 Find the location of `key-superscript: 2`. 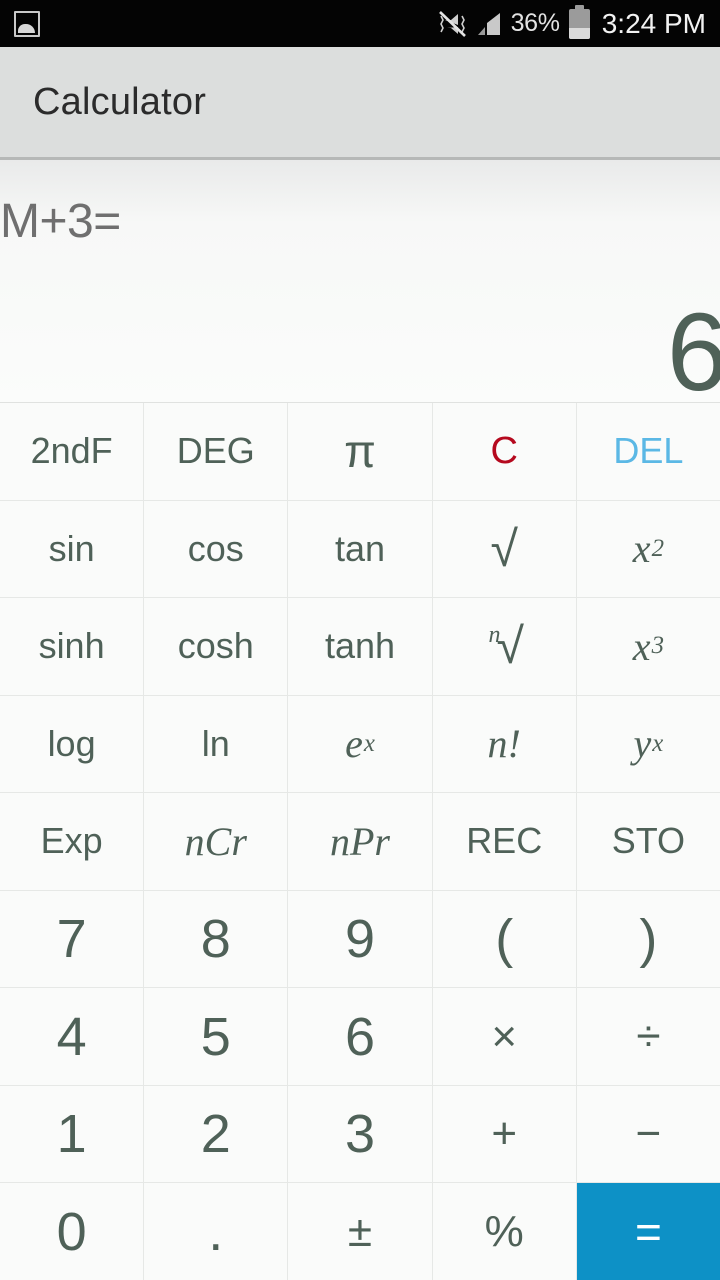

key-superscript: 2 is located at coordinates (657, 548).